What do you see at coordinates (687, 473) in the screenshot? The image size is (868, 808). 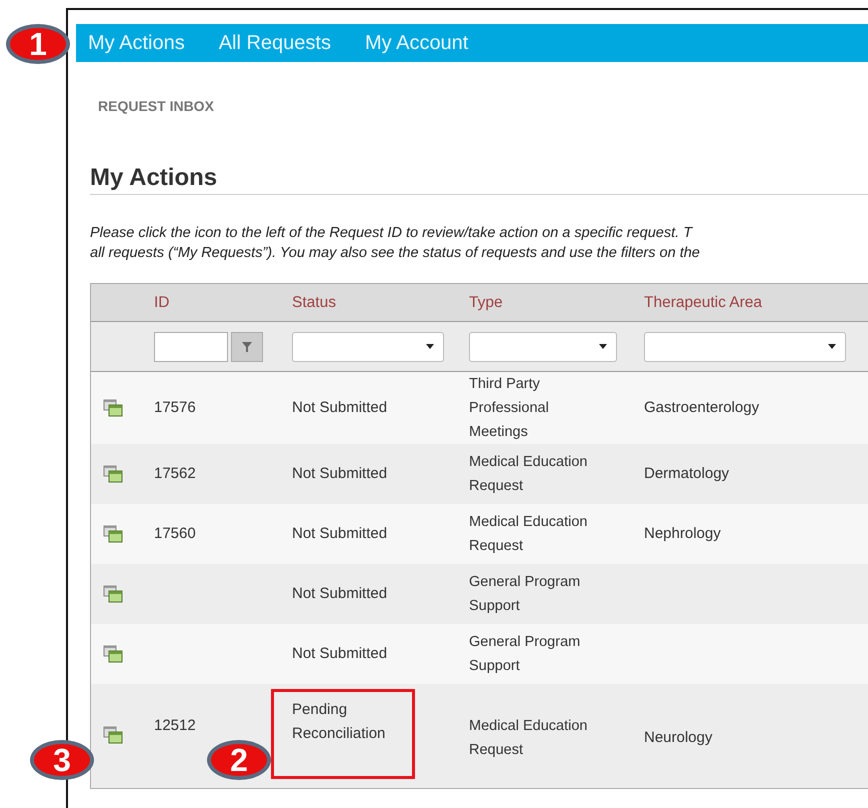 I see `table-cell: Dermatology` at bounding box center [687, 473].